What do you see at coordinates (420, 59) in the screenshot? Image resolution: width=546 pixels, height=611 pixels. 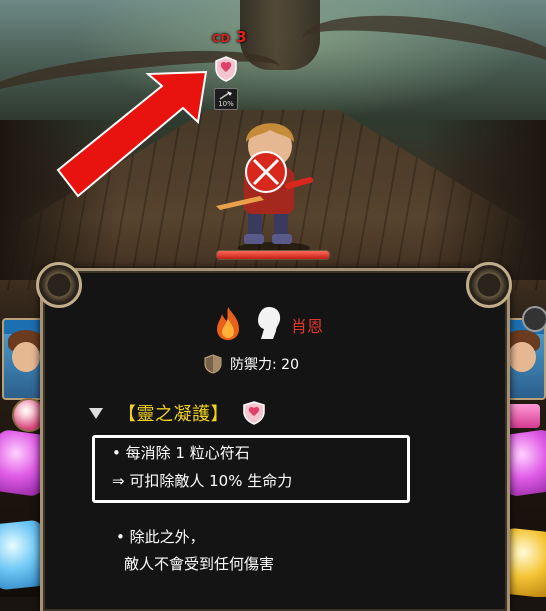 I see `tree-branch-right` at bounding box center [420, 59].